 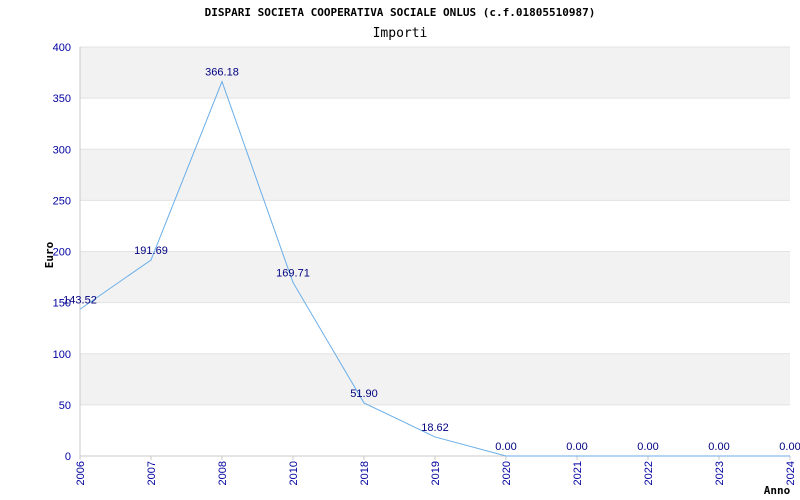 I want to click on data-label: 51.90, so click(x=364, y=394).